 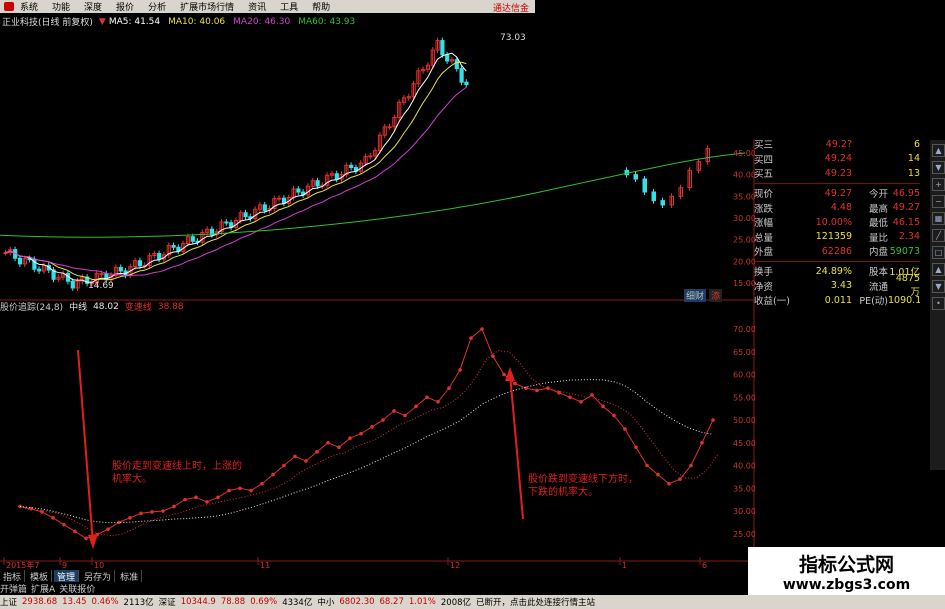 I want to click on menu-item-depth: 深度, so click(x=93, y=6).